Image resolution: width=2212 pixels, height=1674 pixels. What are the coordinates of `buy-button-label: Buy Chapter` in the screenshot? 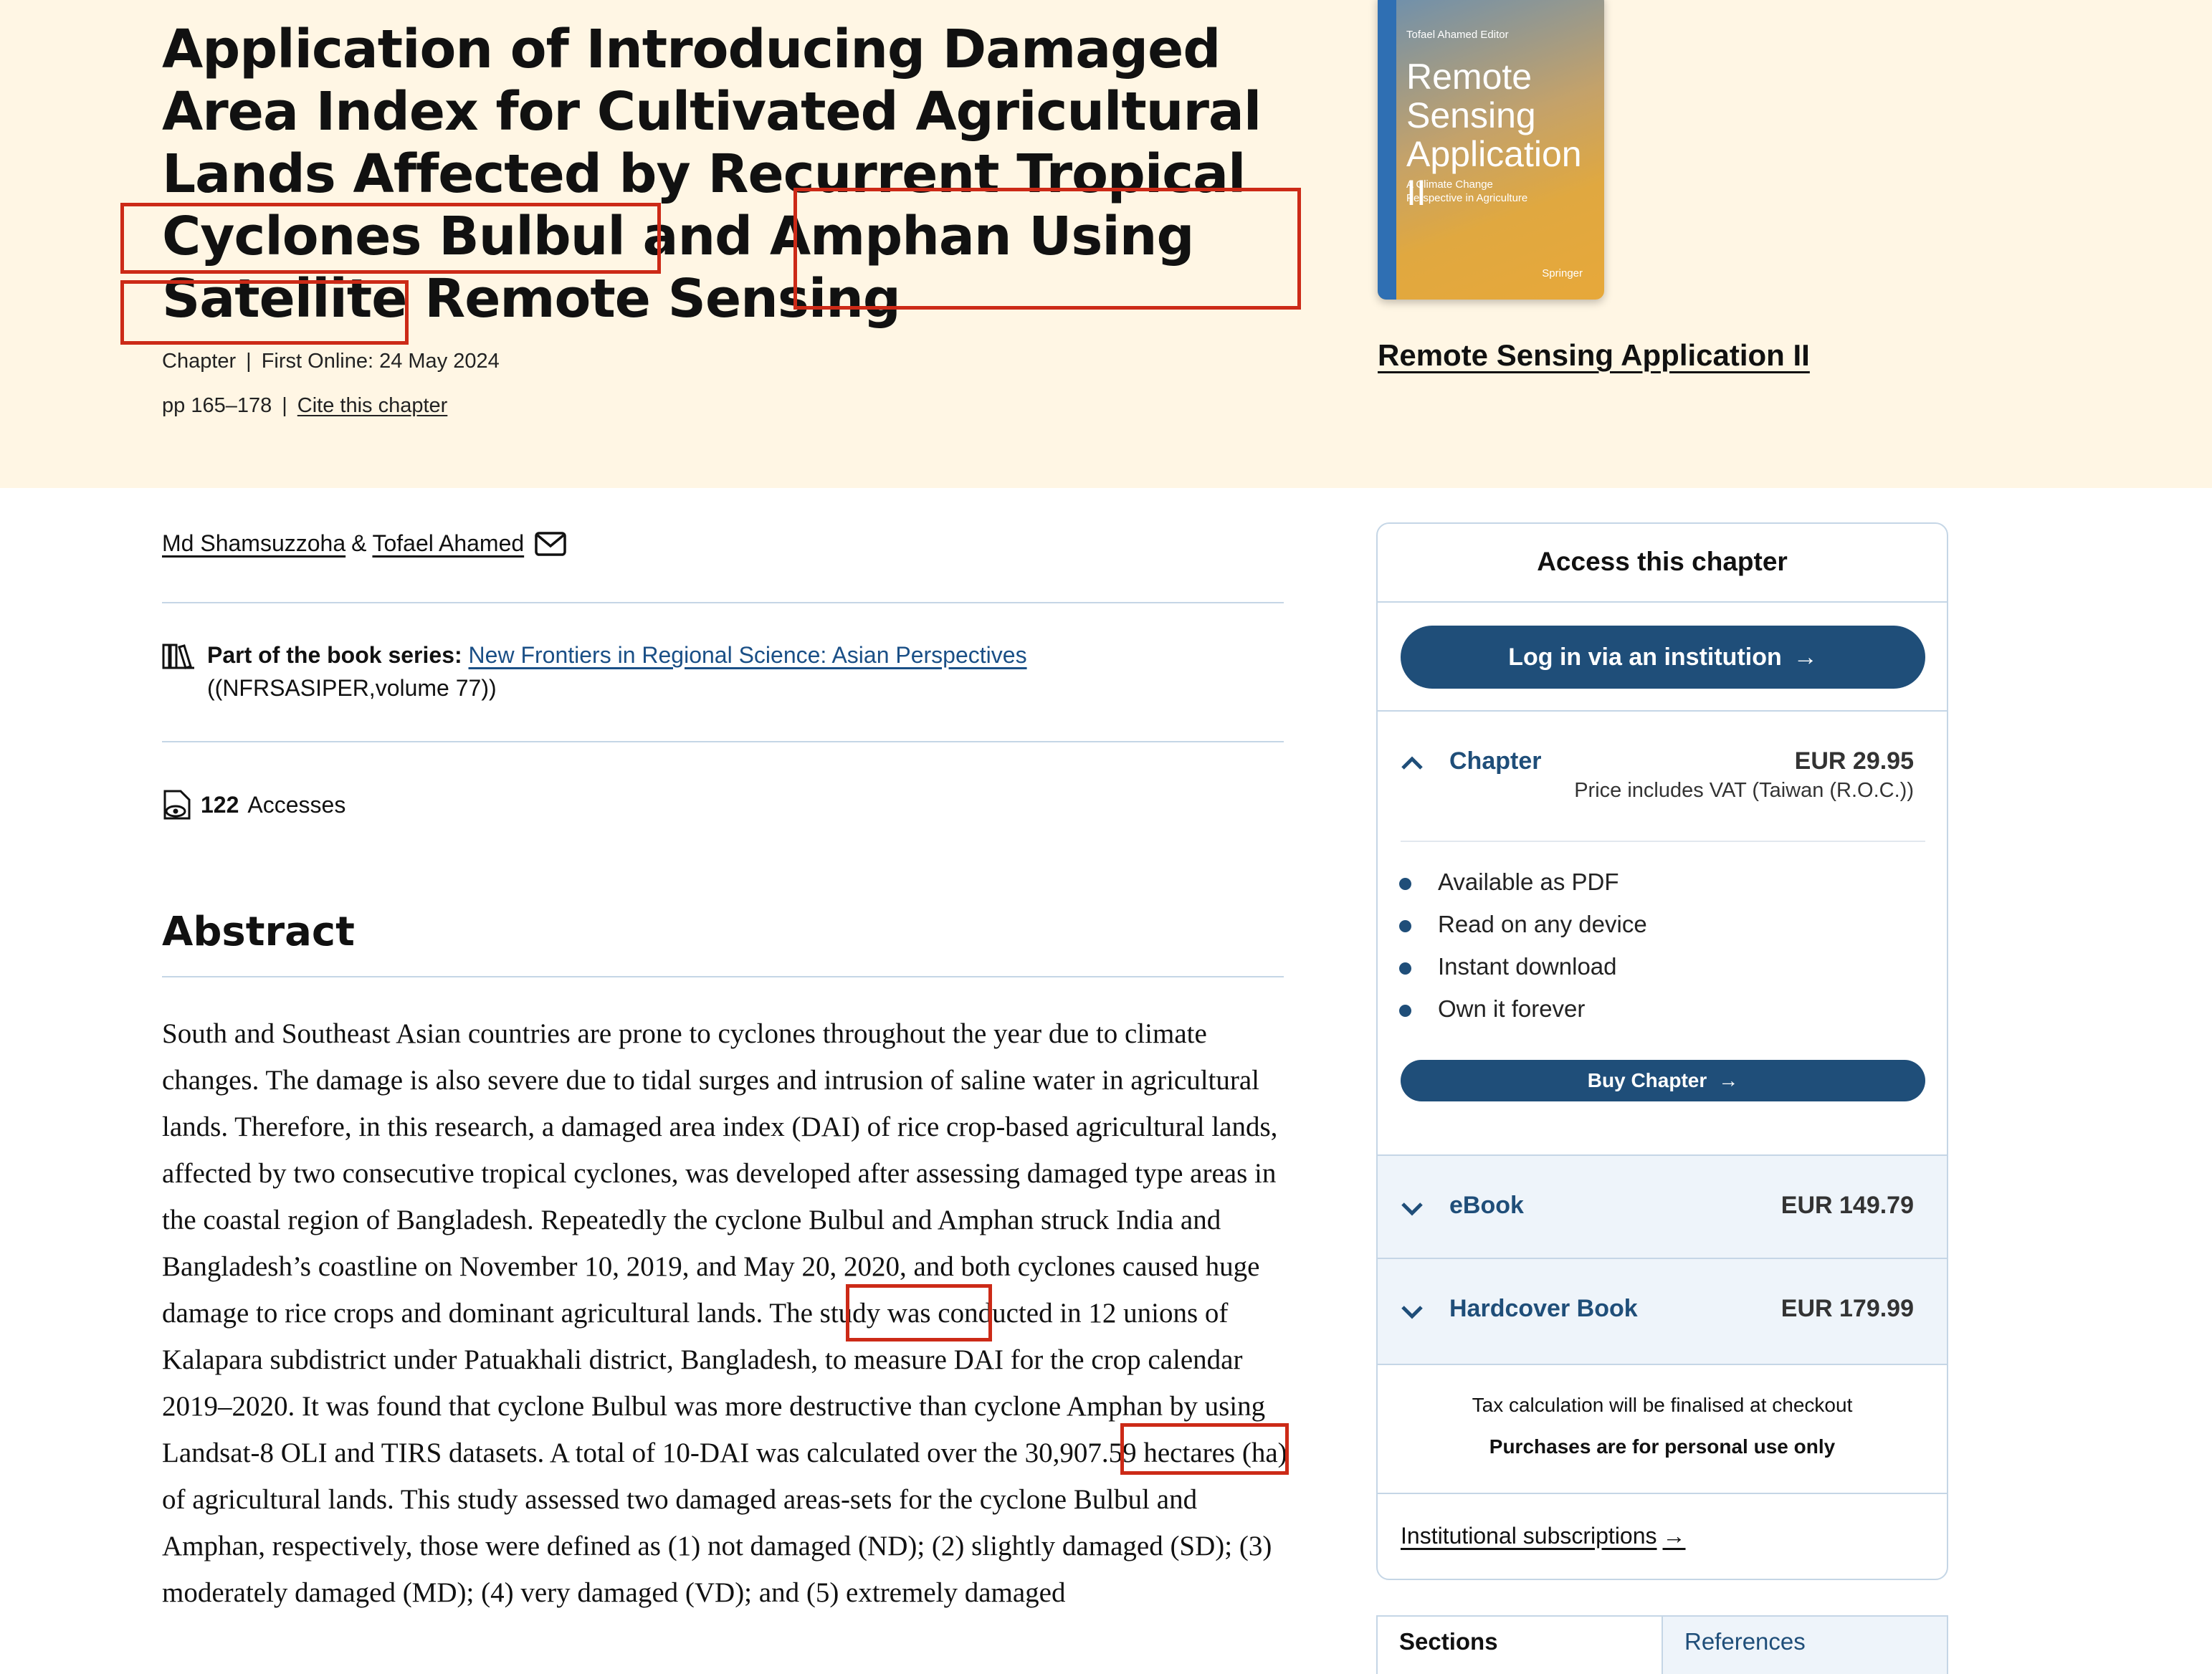 It's located at (1647, 1080).